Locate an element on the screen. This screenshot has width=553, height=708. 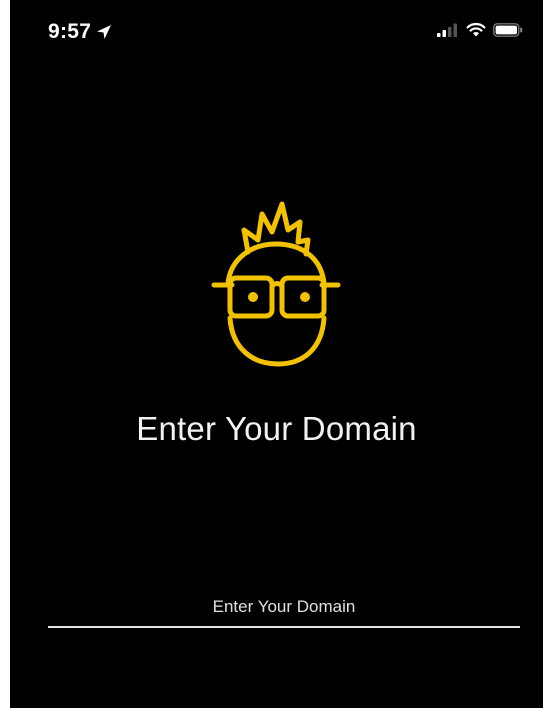
domain-input is located at coordinates (284, 607).